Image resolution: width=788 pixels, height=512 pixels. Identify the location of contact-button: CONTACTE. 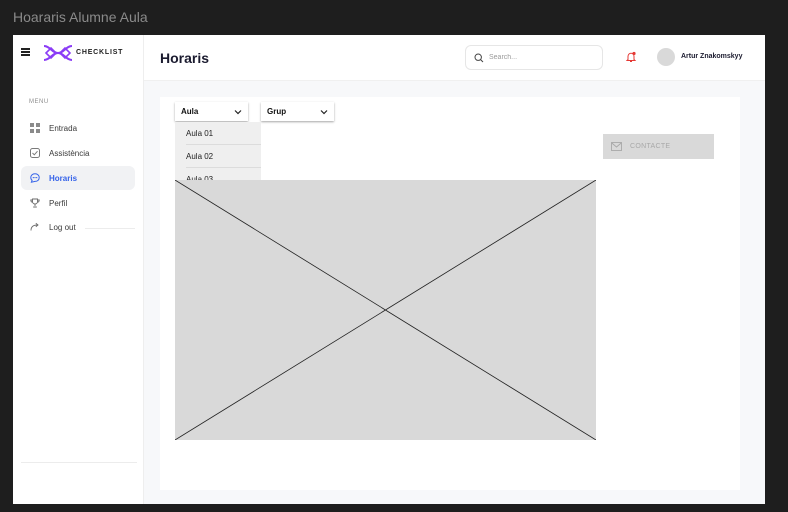
(658, 146).